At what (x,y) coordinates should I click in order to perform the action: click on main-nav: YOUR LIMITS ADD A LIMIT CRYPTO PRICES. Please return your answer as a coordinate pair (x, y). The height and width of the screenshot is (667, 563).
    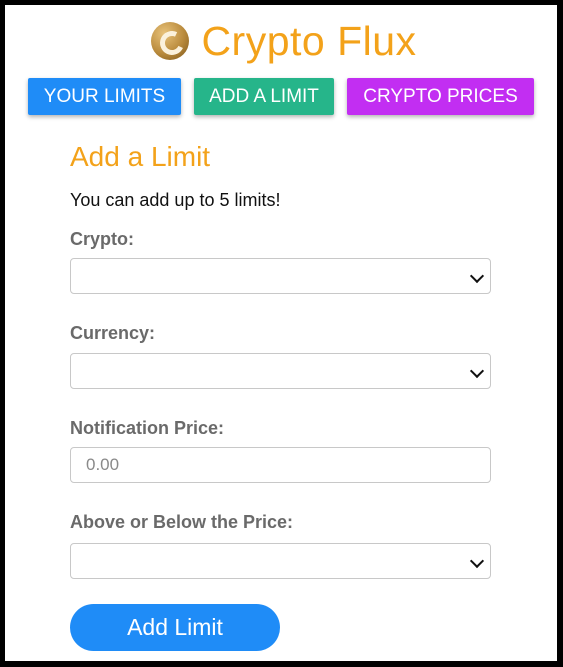
    Looking at the image, I should click on (281, 97).